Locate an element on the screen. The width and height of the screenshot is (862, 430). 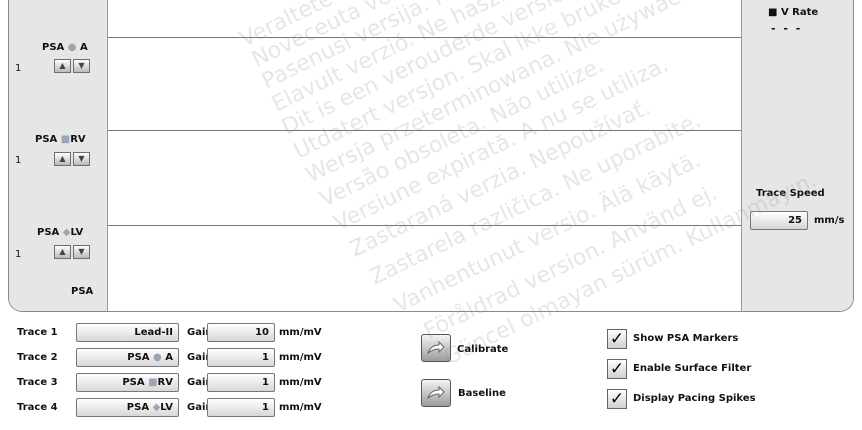
show-psa-markers-label: Show PSA Markers is located at coordinates (686, 338).